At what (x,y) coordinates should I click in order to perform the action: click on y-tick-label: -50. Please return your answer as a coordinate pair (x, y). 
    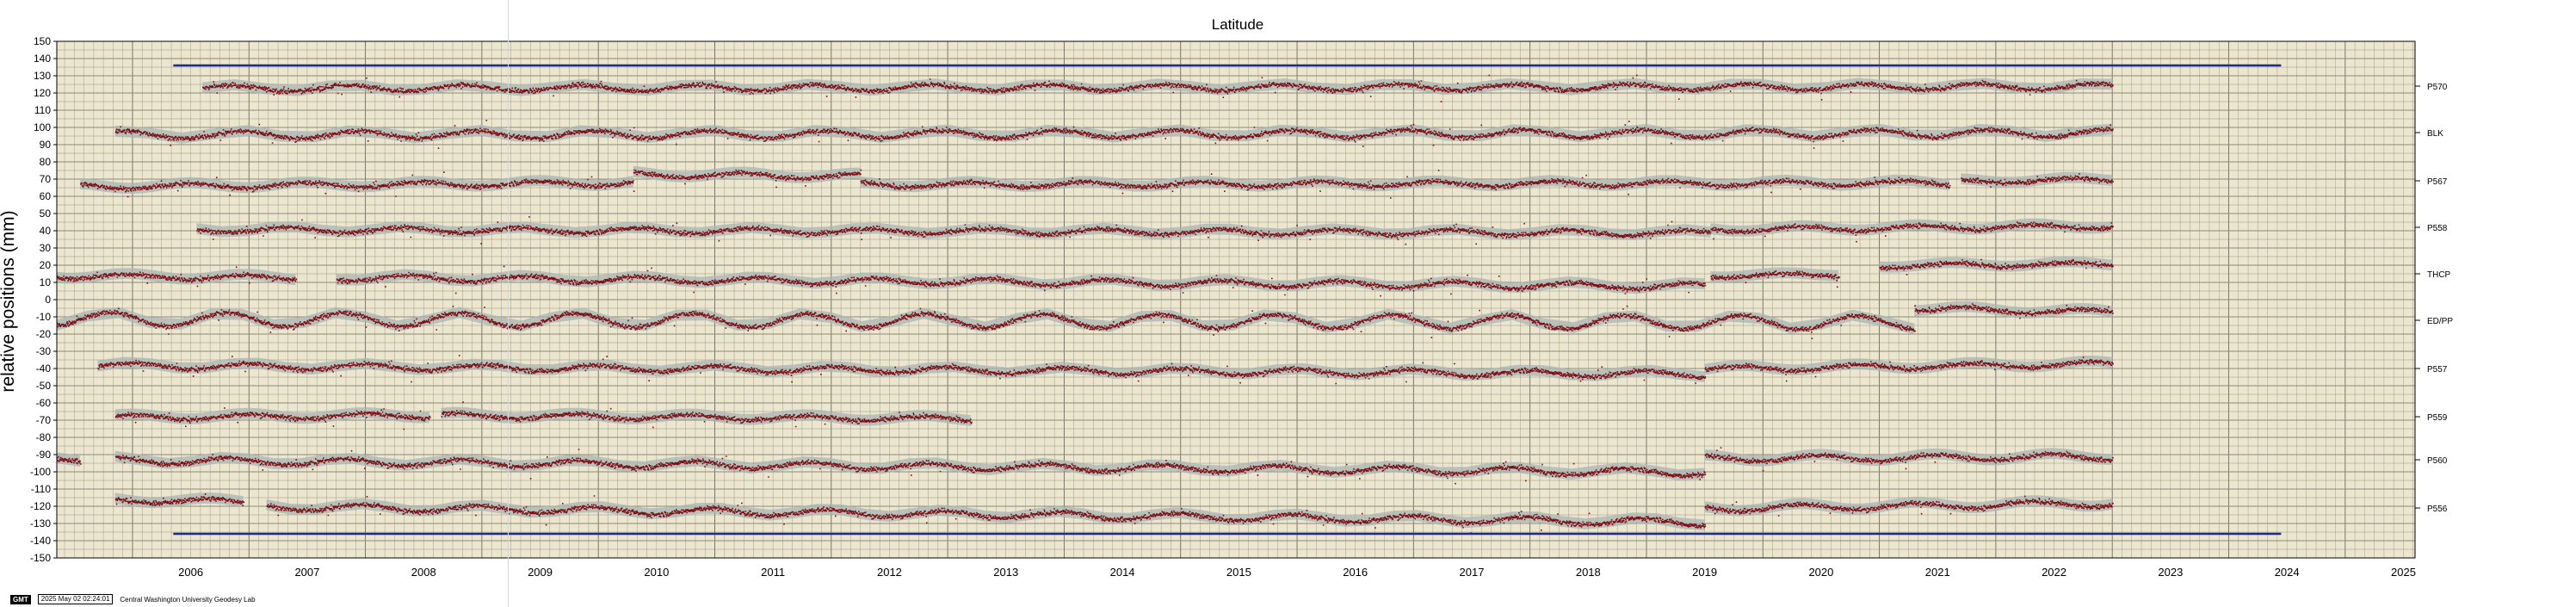
    Looking at the image, I should click on (44, 386).